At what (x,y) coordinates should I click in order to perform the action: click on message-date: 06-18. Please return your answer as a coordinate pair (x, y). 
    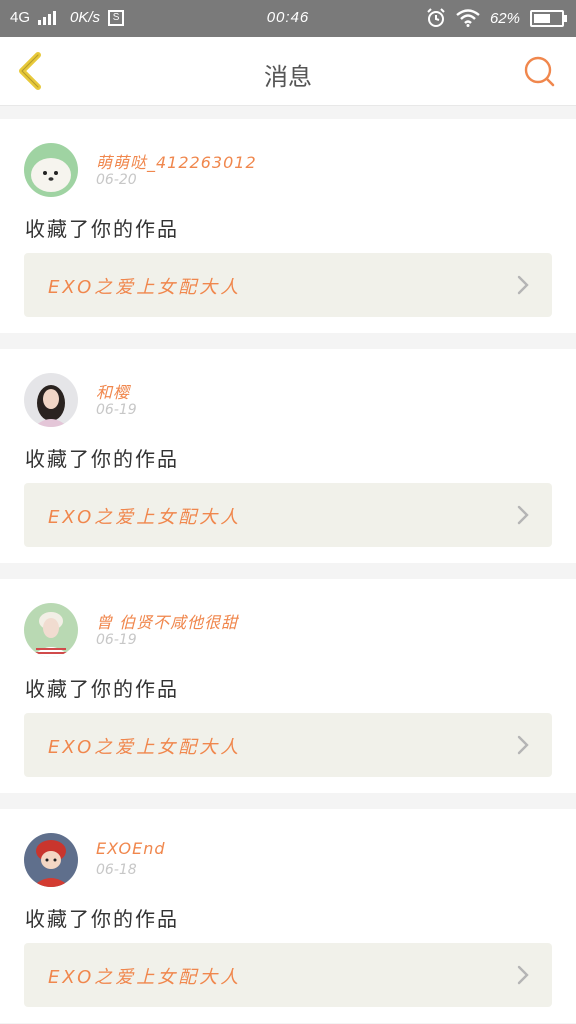
    Looking at the image, I should click on (116, 870).